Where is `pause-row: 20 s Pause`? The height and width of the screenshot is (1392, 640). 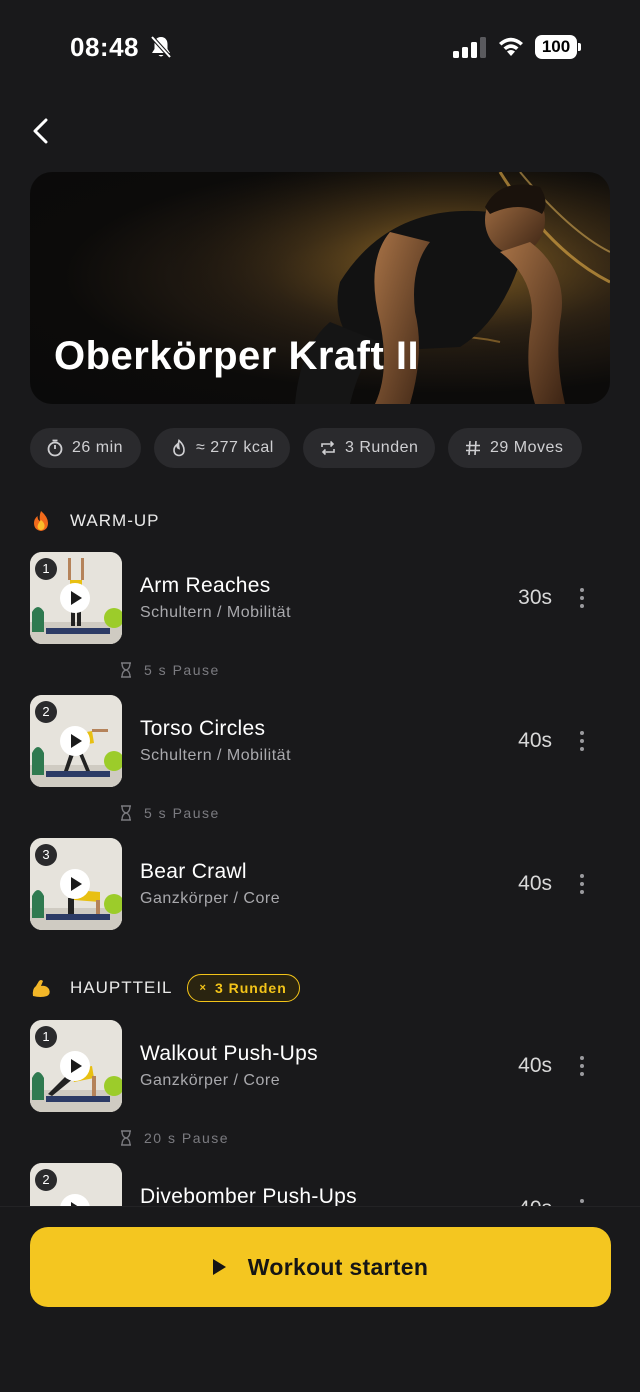
pause-row: 20 s Pause is located at coordinates (174, 1138).